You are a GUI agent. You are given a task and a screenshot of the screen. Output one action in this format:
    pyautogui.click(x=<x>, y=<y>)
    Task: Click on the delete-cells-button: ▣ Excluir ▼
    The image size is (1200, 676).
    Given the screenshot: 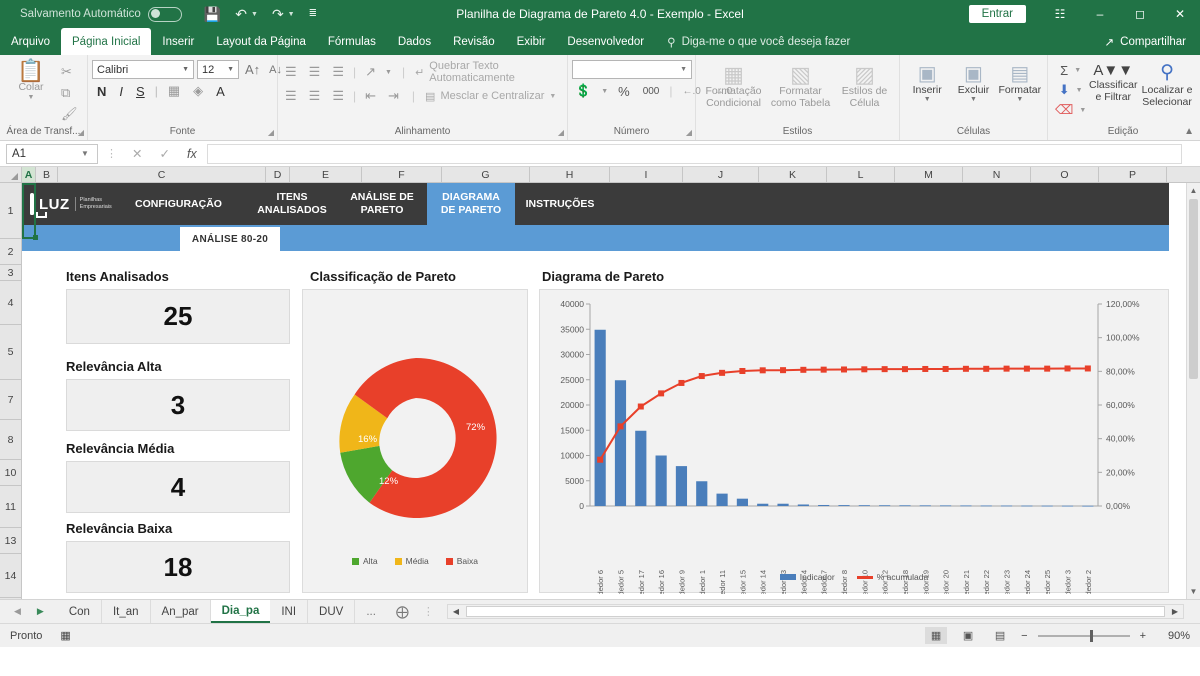 What is the action you would take?
    pyautogui.click(x=973, y=84)
    